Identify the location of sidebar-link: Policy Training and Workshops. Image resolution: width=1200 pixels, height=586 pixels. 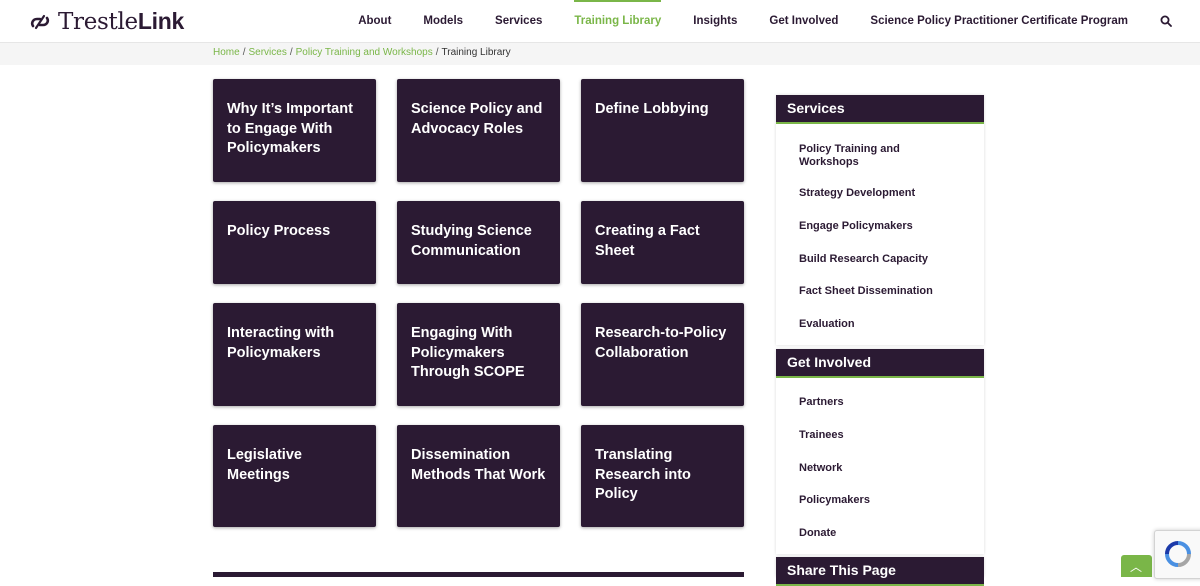
(879, 155).